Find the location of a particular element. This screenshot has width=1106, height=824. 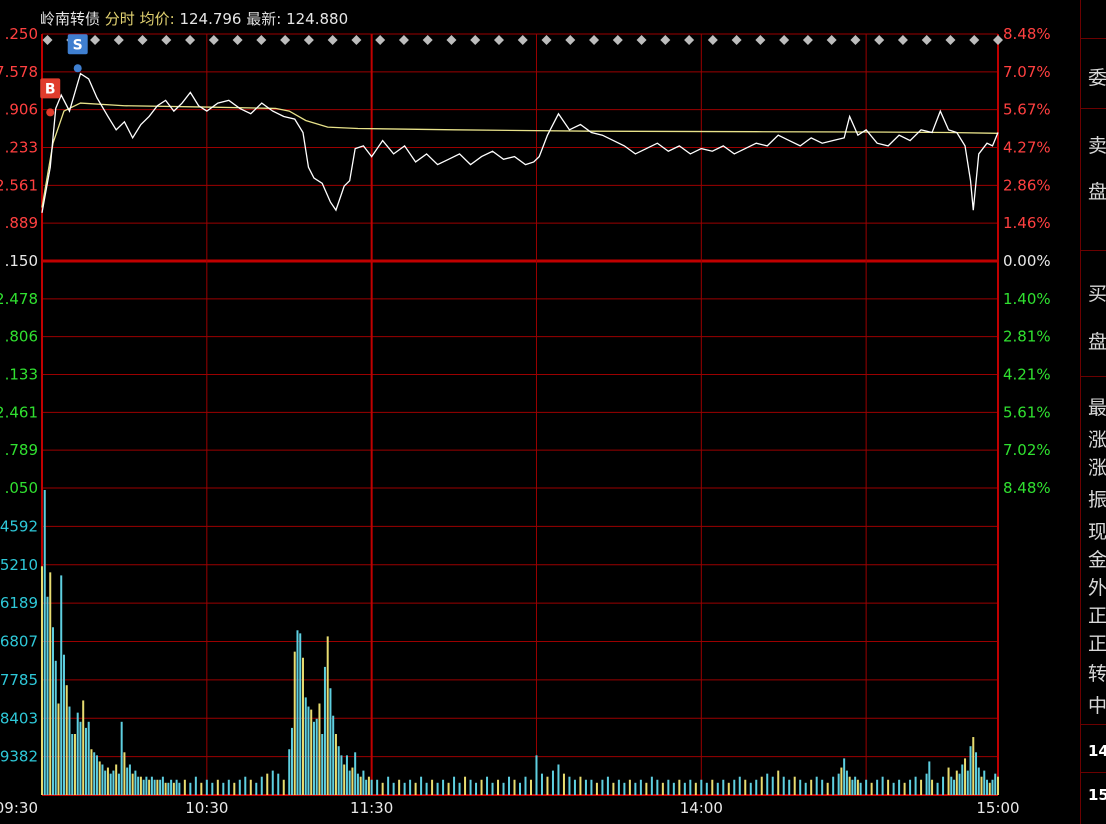

left-price-tick: .150 is located at coordinates (21, 261).